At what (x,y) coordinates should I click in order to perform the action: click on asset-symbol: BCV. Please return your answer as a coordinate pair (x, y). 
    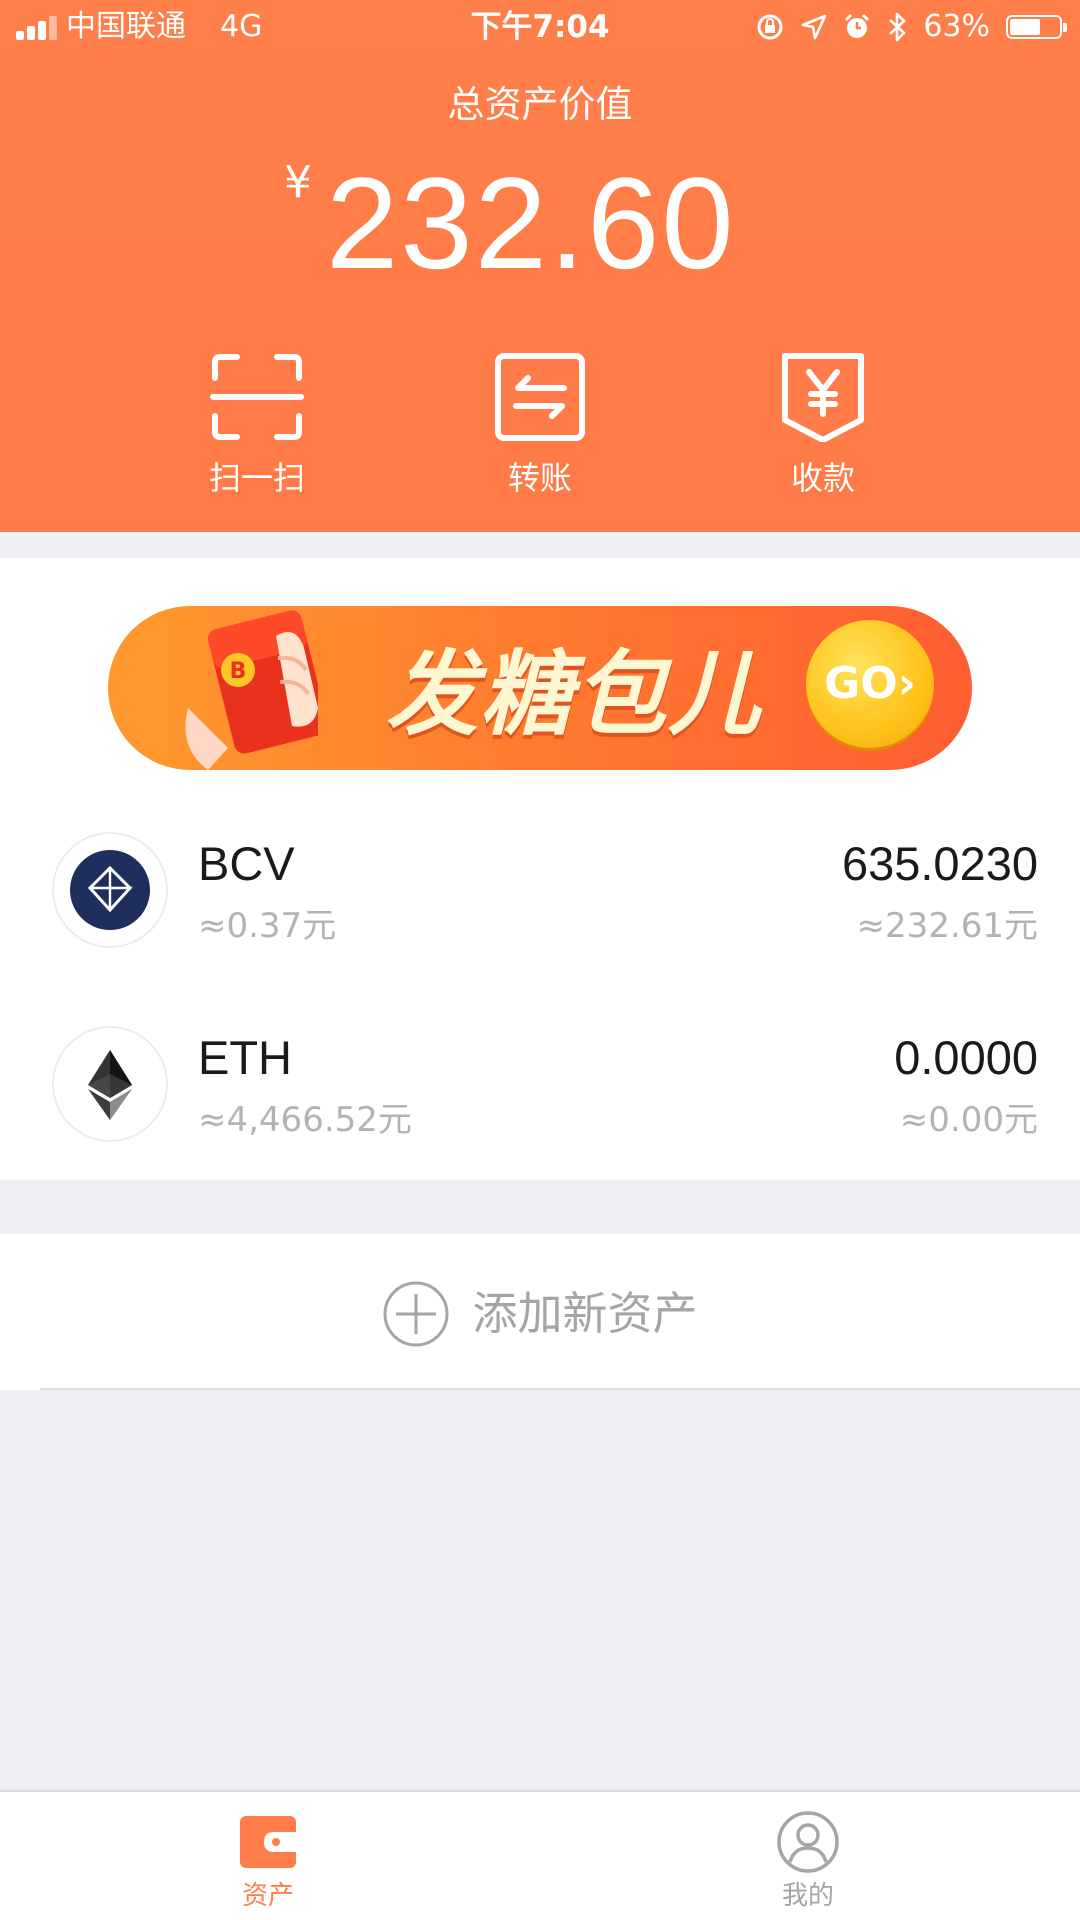
    Looking at the image, I should click on (246, 863).